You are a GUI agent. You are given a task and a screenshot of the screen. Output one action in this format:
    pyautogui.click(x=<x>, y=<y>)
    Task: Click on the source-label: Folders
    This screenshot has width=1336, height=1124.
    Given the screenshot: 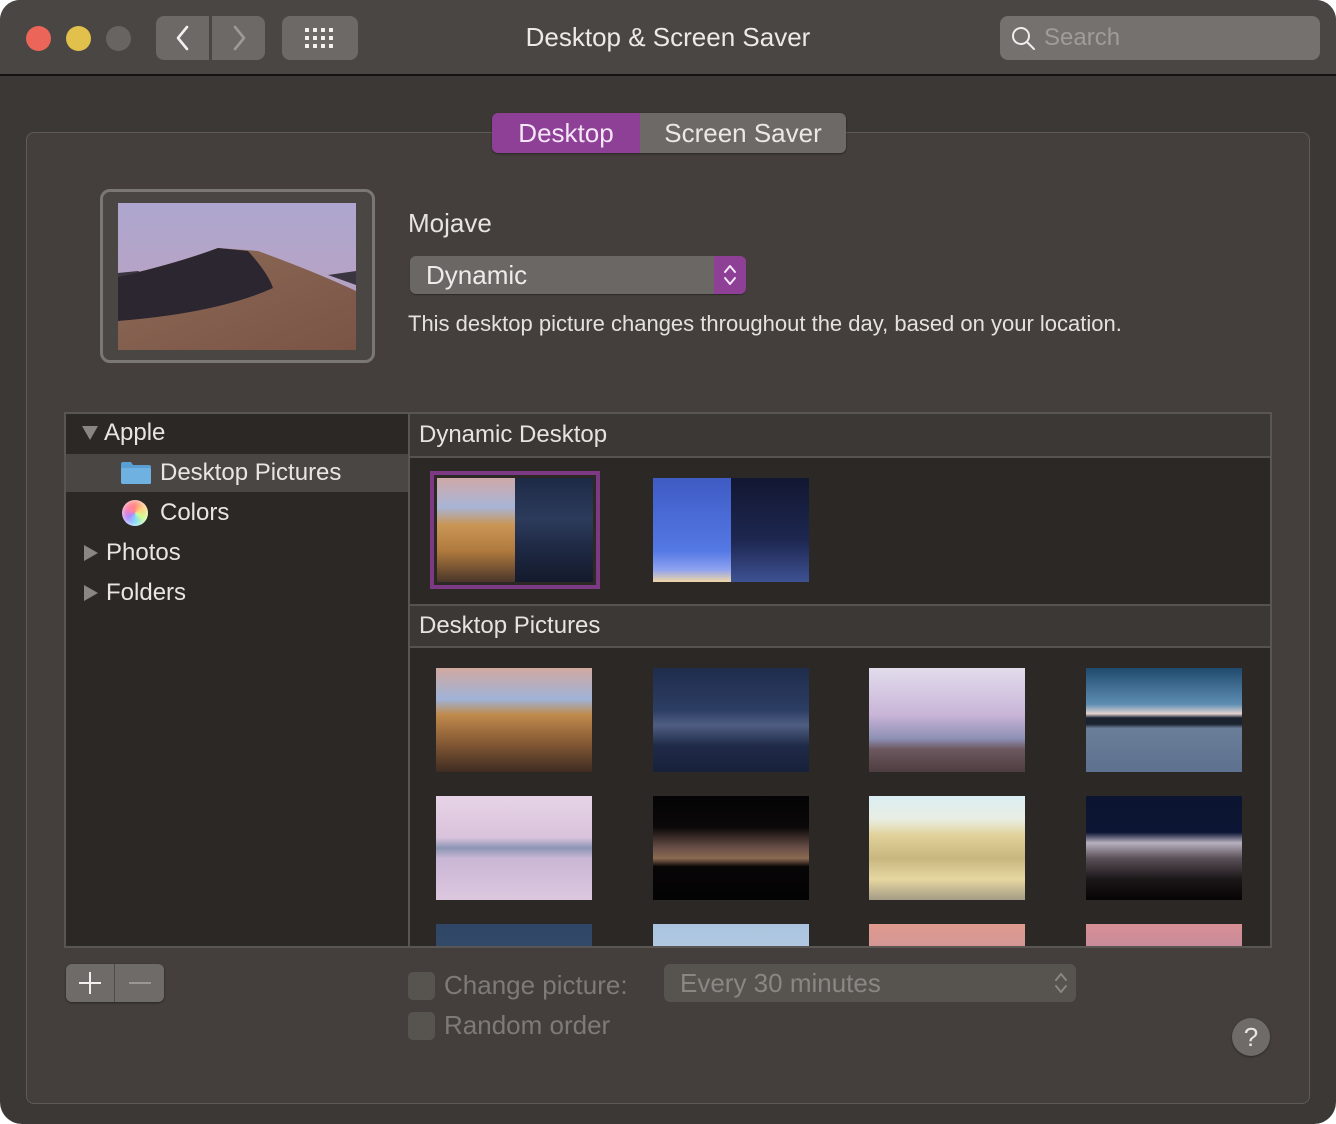 What is the action you would take?
    pyautogui.click(x=146, y=592)
    